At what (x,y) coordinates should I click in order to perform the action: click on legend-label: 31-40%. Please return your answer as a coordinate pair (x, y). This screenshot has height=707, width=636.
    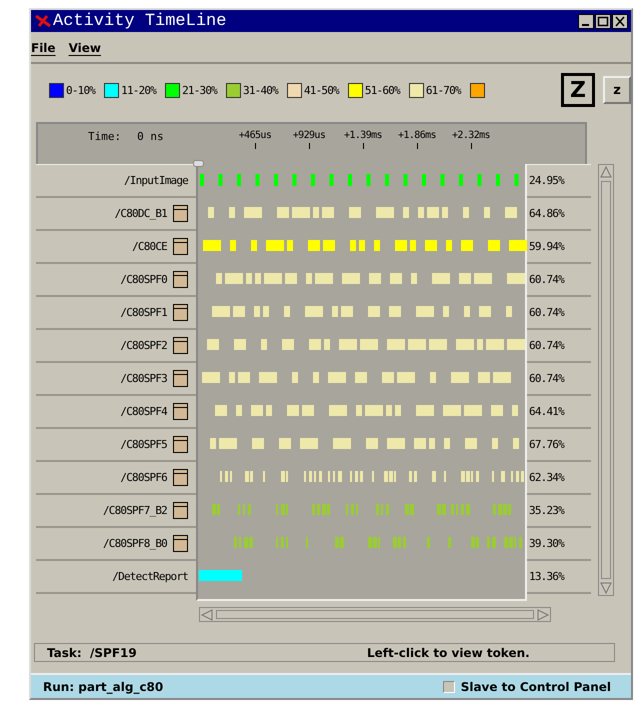
    Looking at the image, I should click on (260, 90).